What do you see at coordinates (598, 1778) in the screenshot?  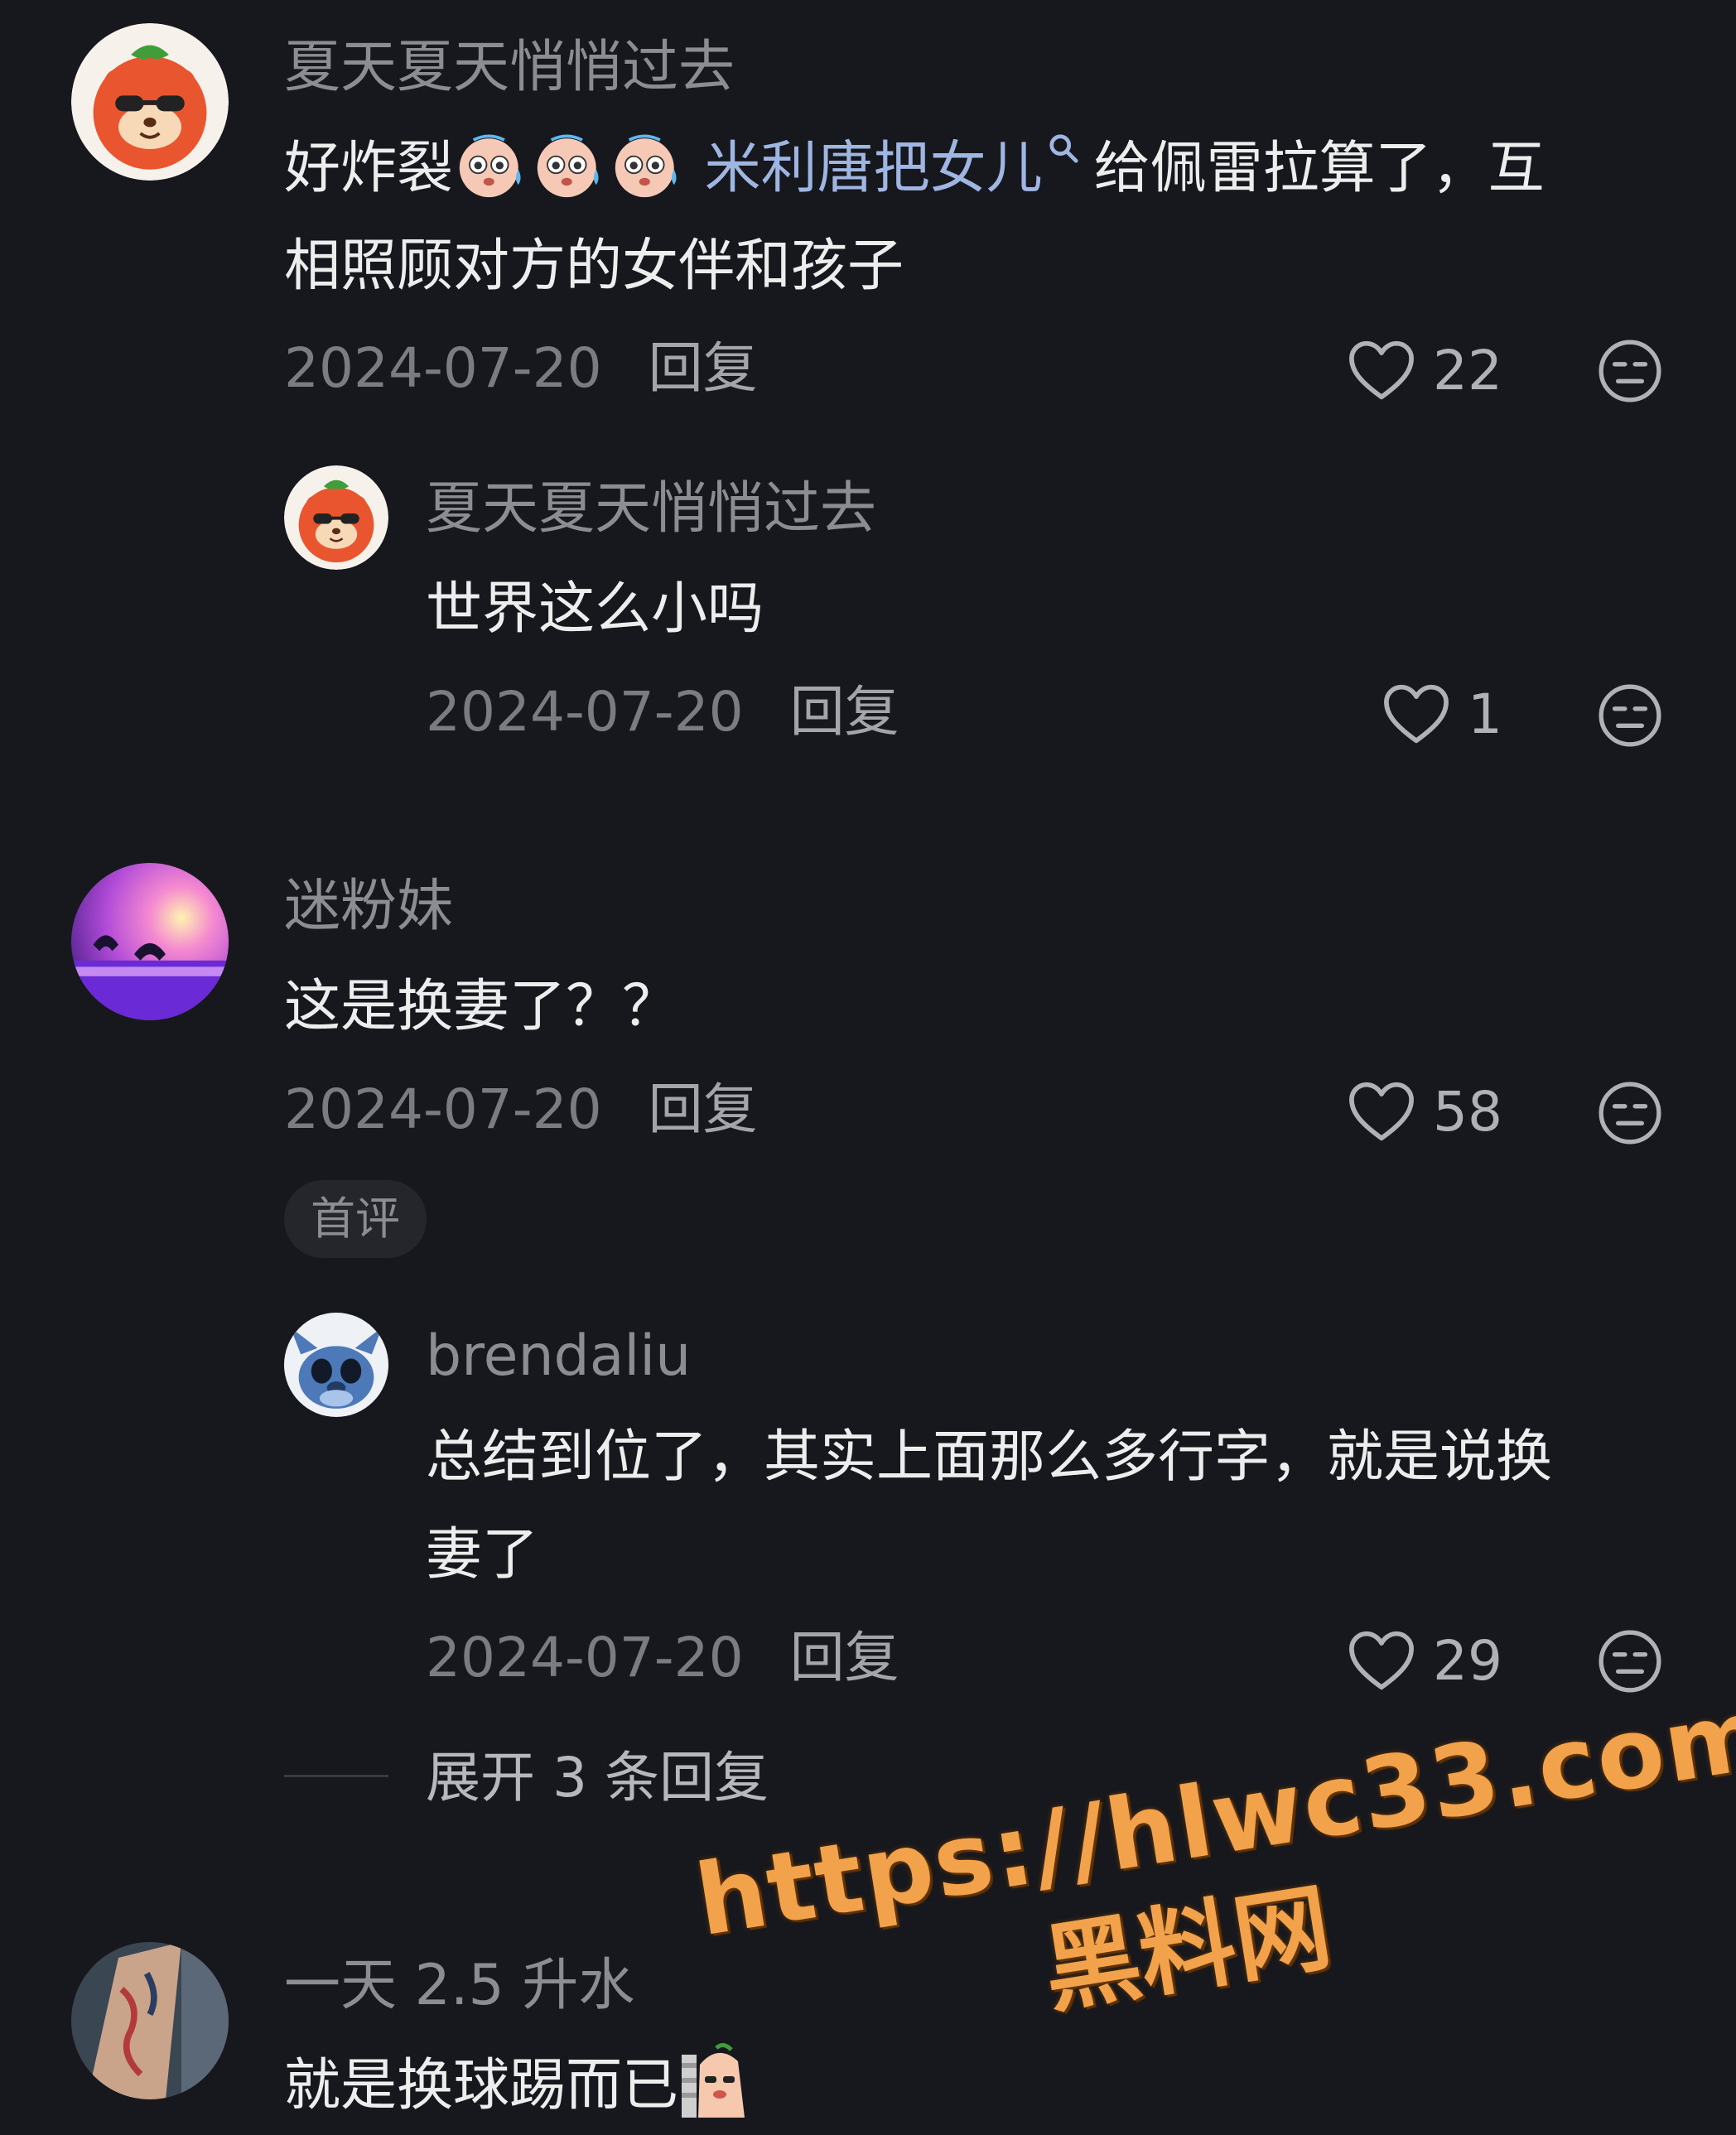 I see `expand-replies-button: 展开 3 条回复` at bounding box center [598, 1778].